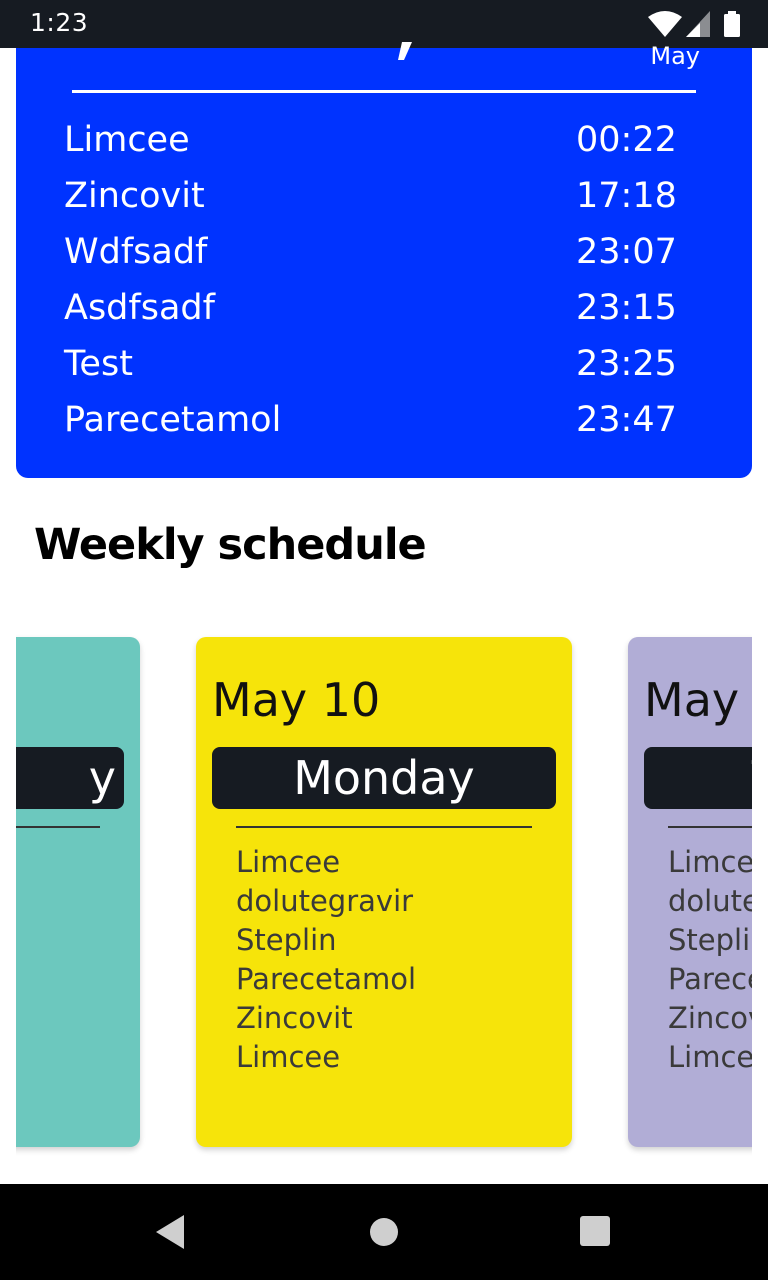 The image size is (768, 1280). I want to click on wifi-icon, so click(665, 24).